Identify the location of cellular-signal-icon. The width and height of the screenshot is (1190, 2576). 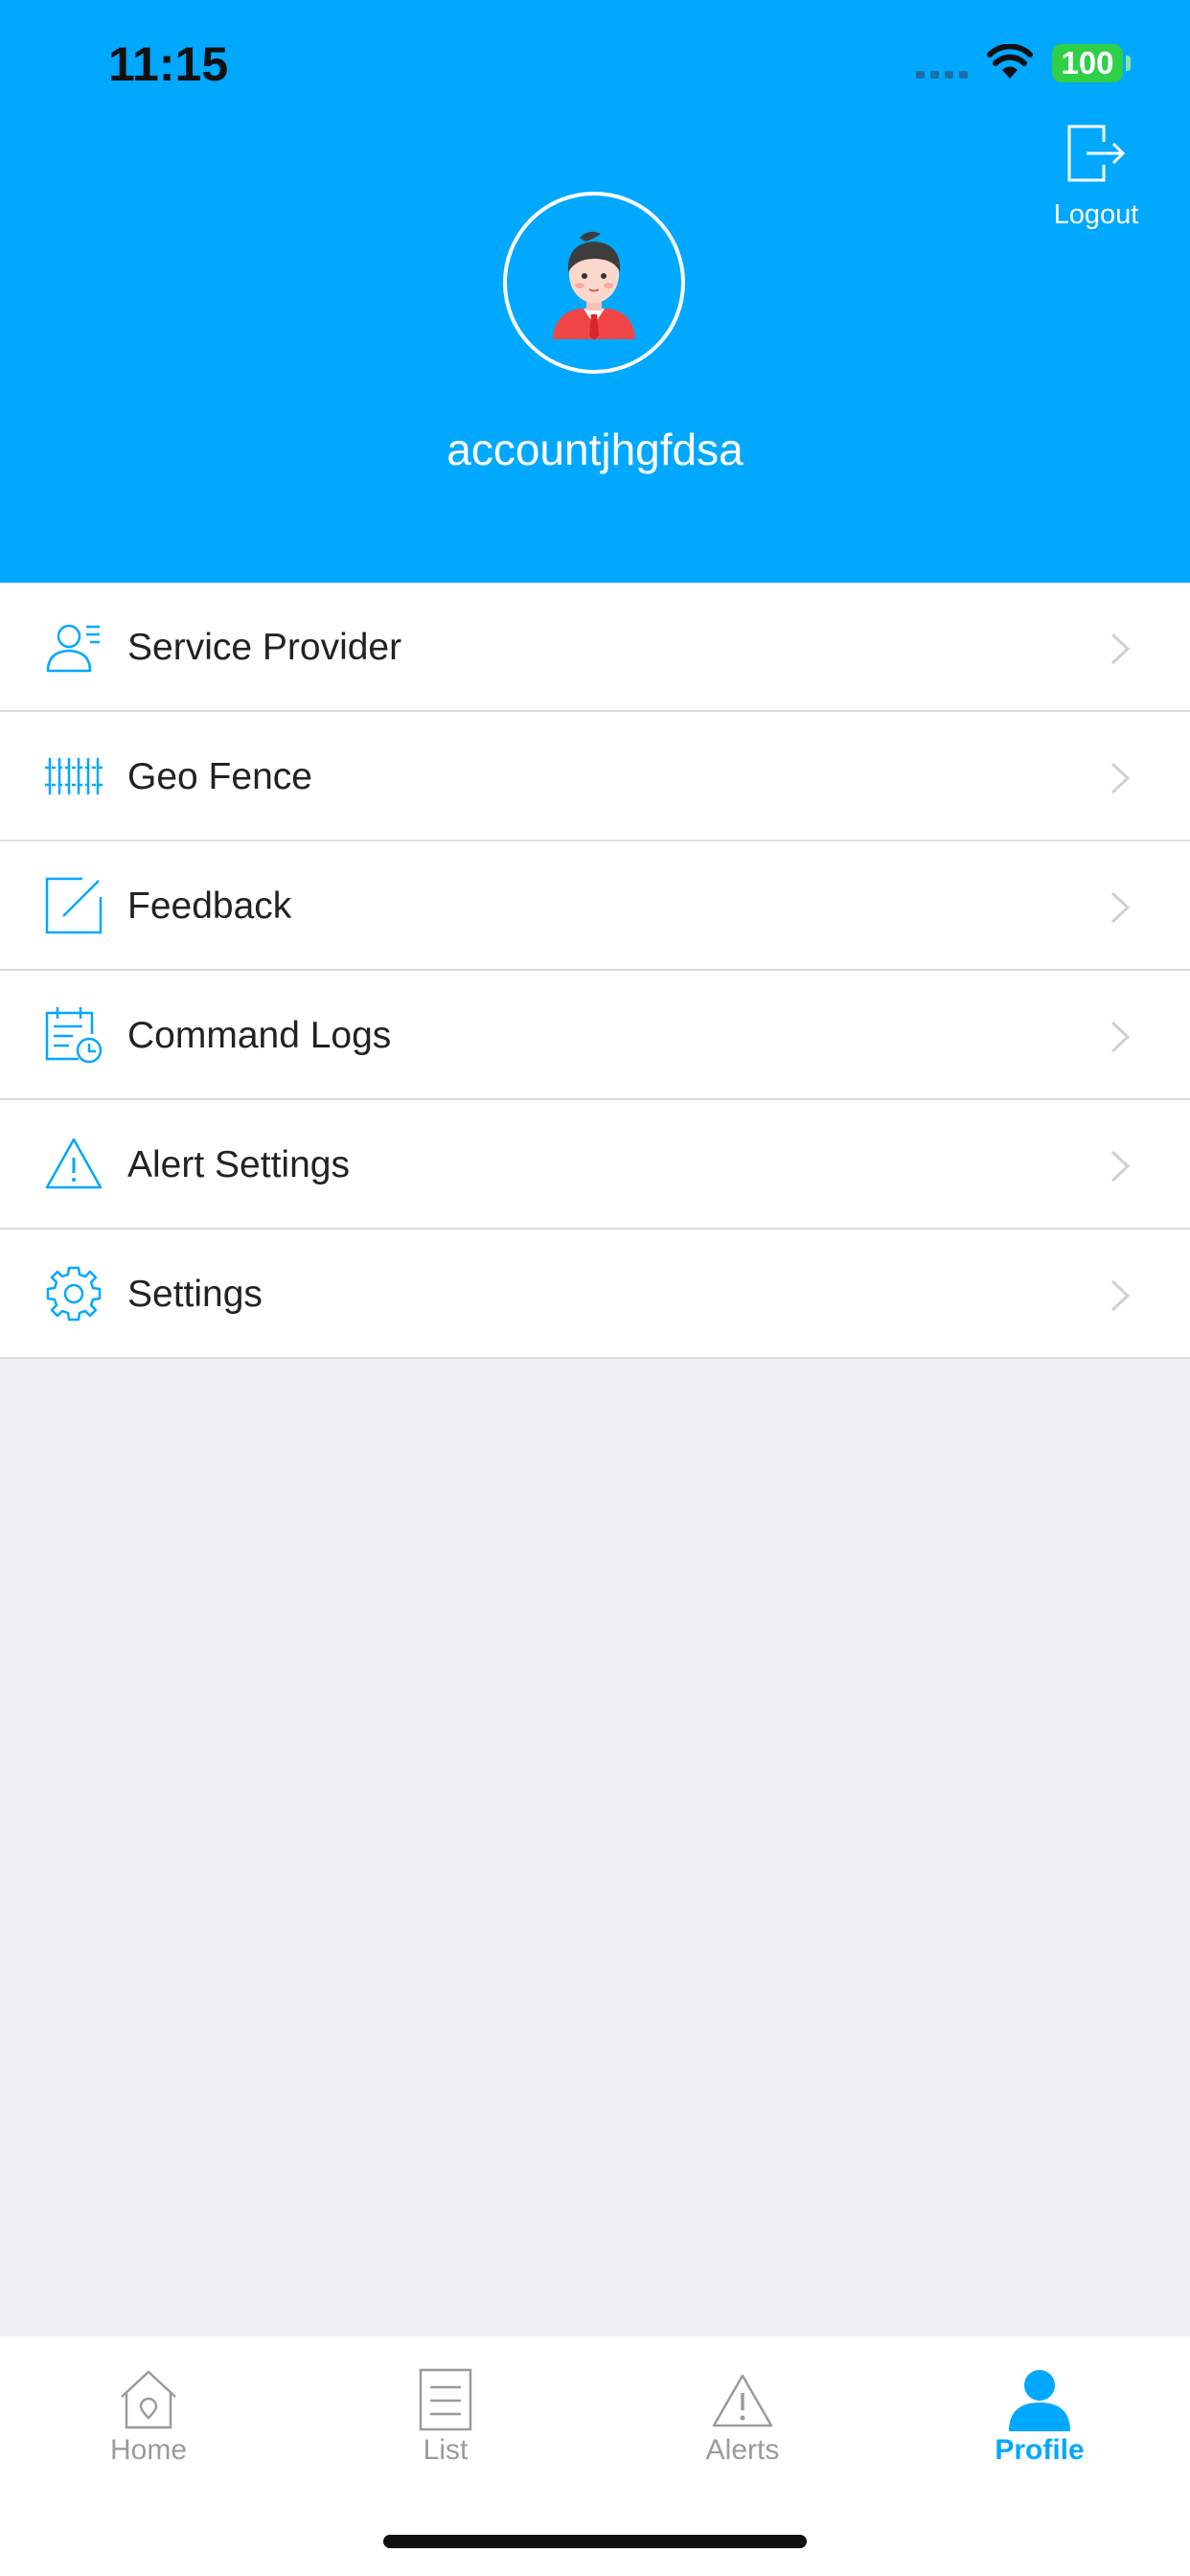
(942, 75).